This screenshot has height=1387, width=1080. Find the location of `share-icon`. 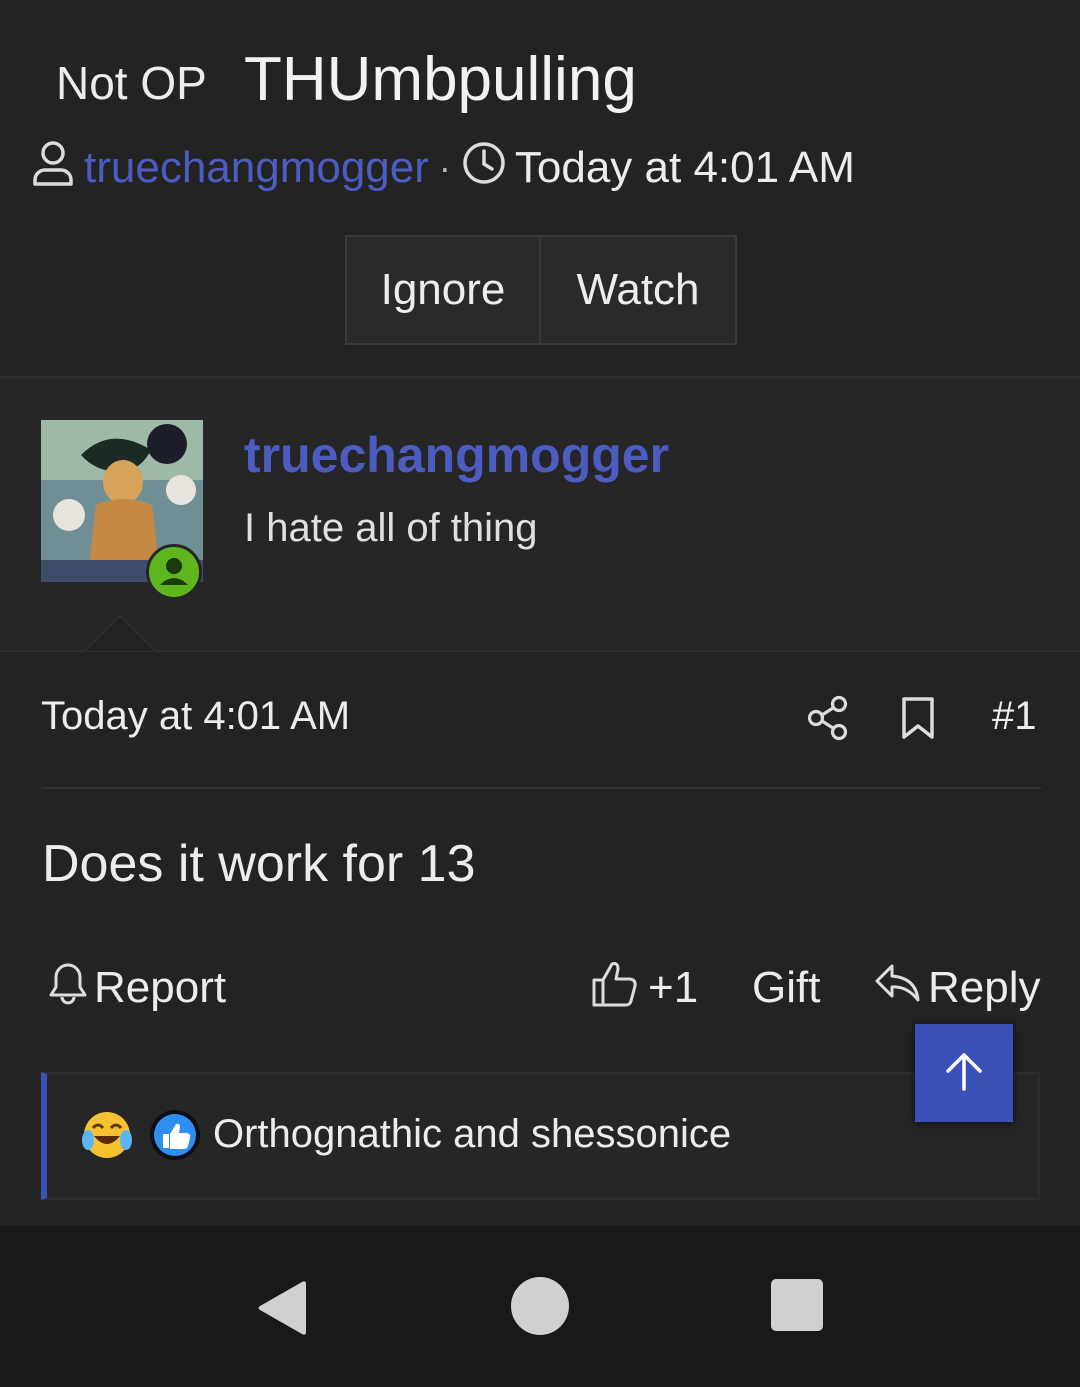

share-icon is located at coordinates (828, 718).